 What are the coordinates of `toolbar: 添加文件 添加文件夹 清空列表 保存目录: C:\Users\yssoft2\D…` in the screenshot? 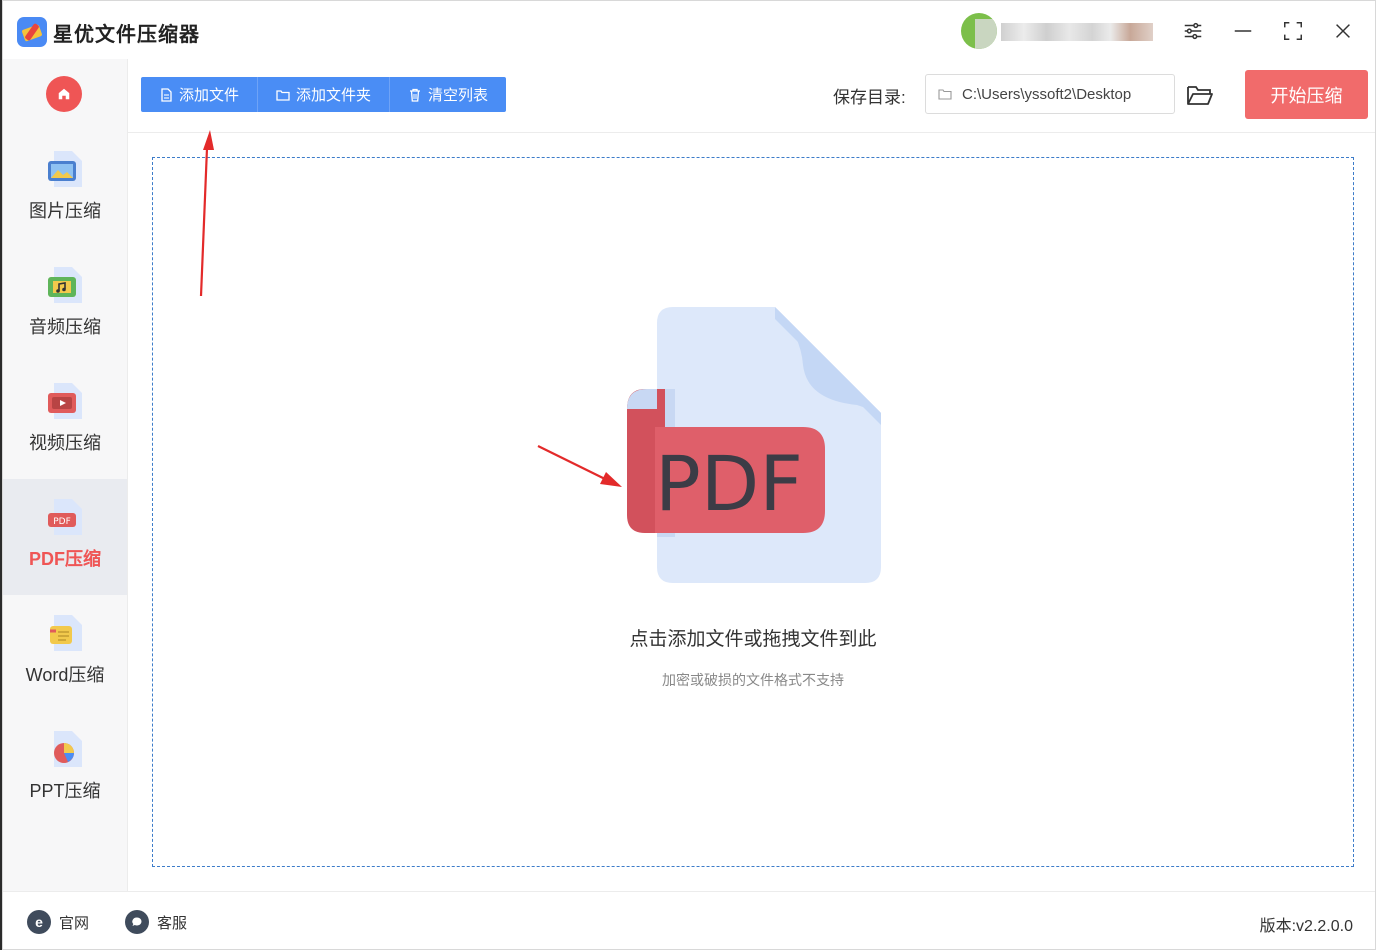 It's located at (751, 96).